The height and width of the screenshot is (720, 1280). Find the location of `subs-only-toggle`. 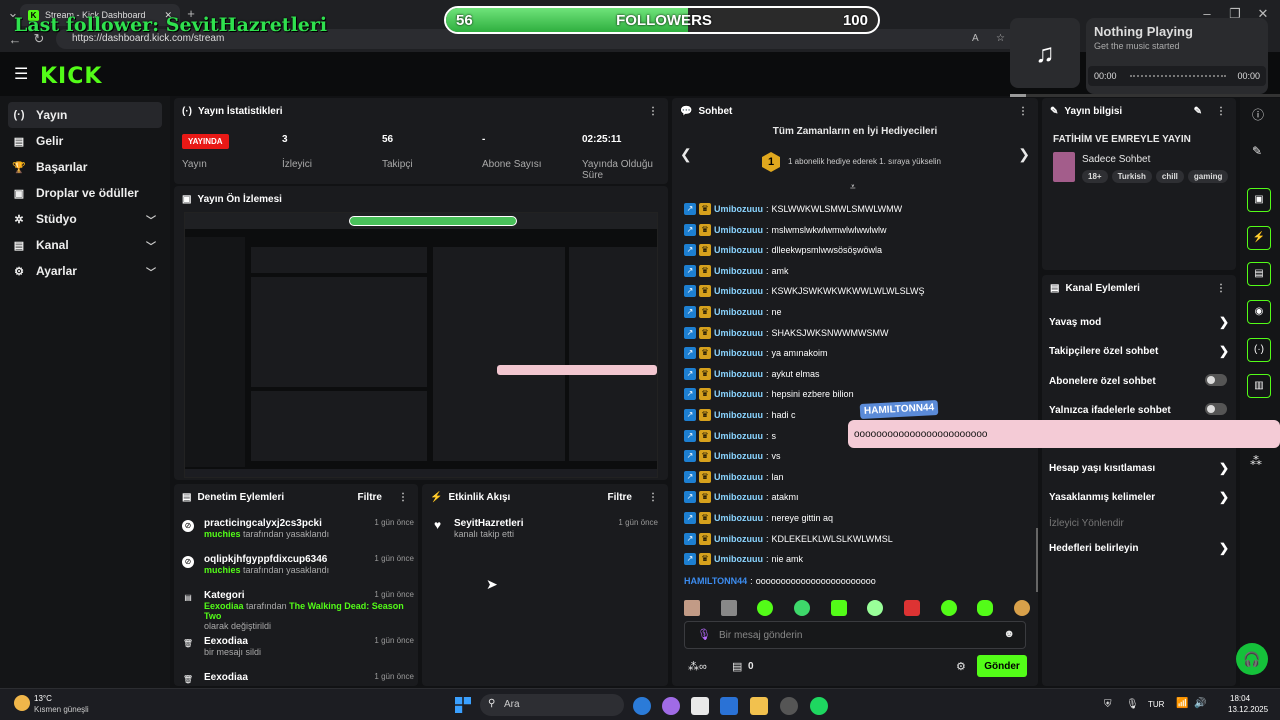

subs-only-toggle is located at coordinates (1216, 380).